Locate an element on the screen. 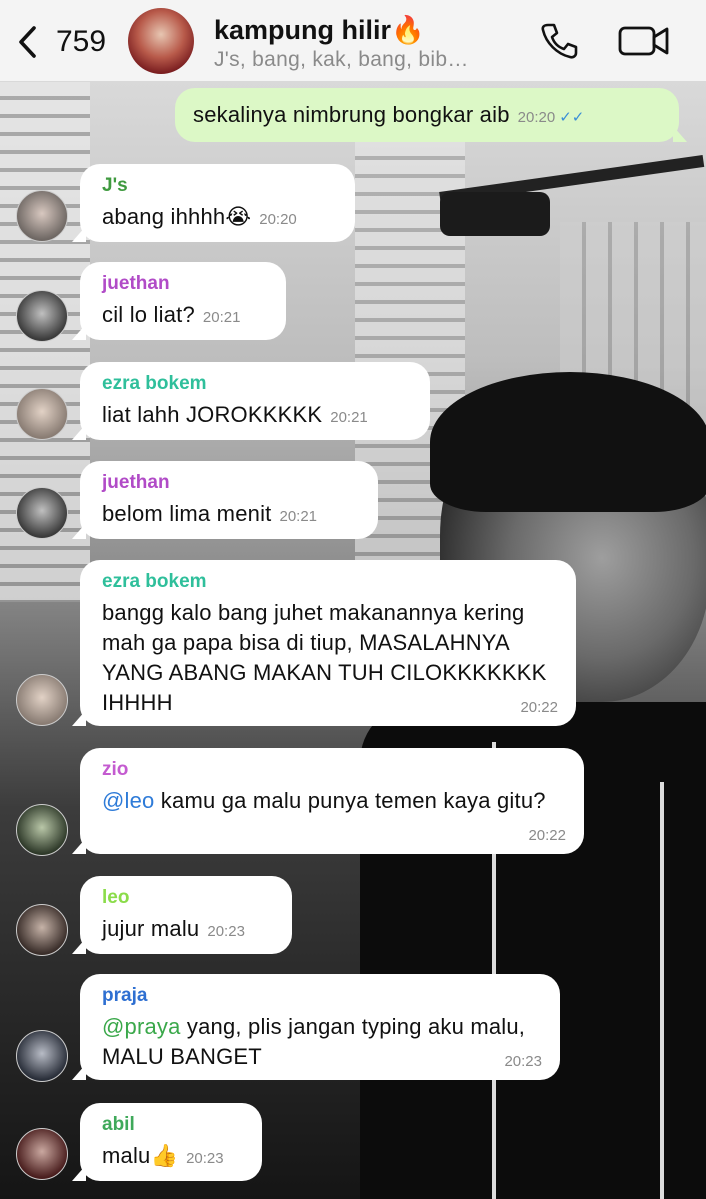  unread-count: 759 is located at coordinates (81, 42).